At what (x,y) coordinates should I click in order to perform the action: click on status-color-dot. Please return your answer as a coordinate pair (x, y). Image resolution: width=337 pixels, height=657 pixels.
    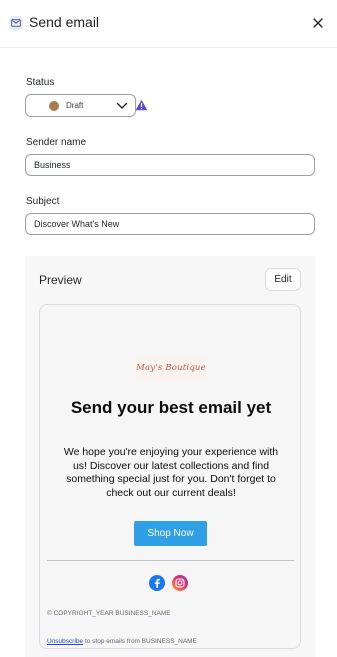
    Looking at the image, I should click on (54, 106).